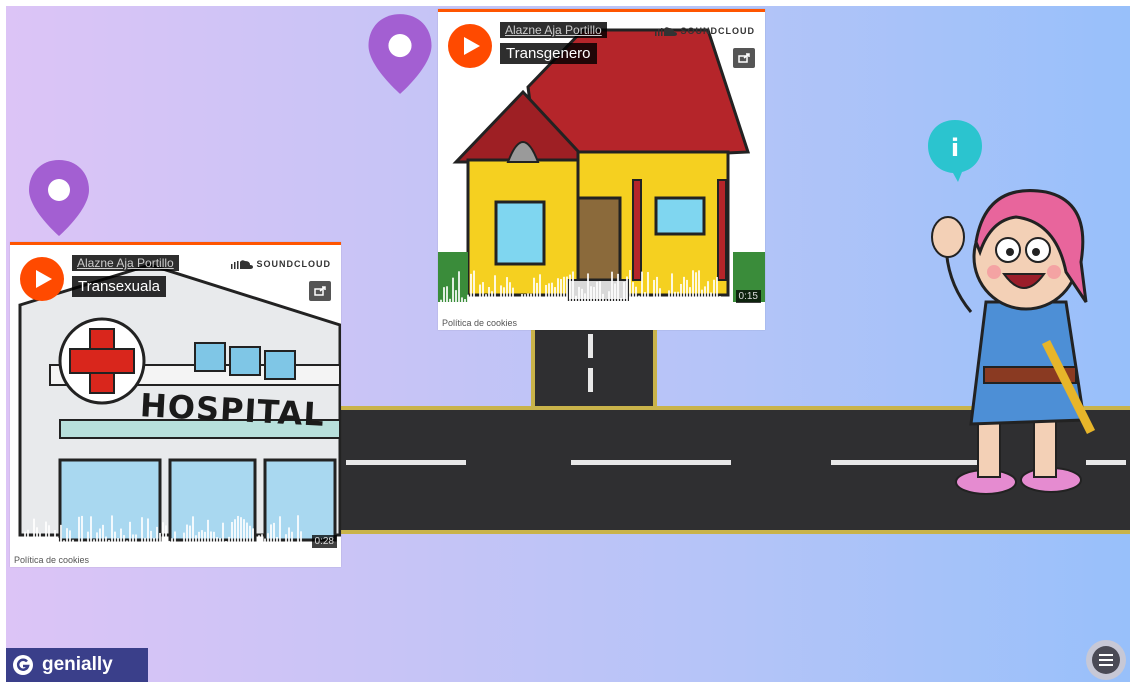  I want to click on menu-button, so click(1106, 660).